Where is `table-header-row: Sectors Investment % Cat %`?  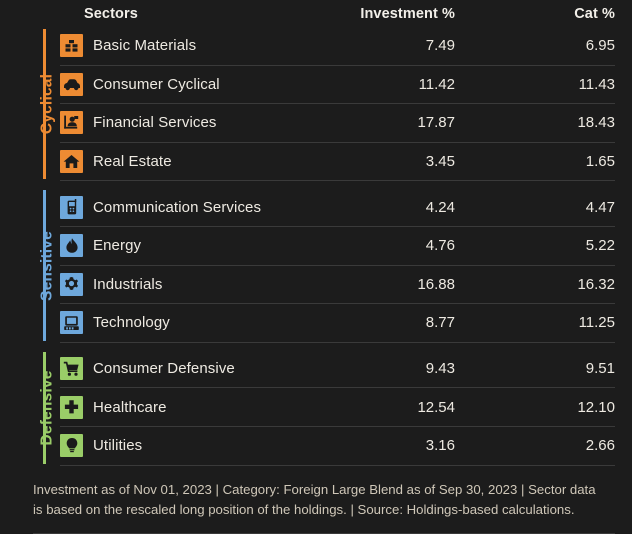
table-header-row: Sectors Investment % Cat % is located at coordinates (316, 13).